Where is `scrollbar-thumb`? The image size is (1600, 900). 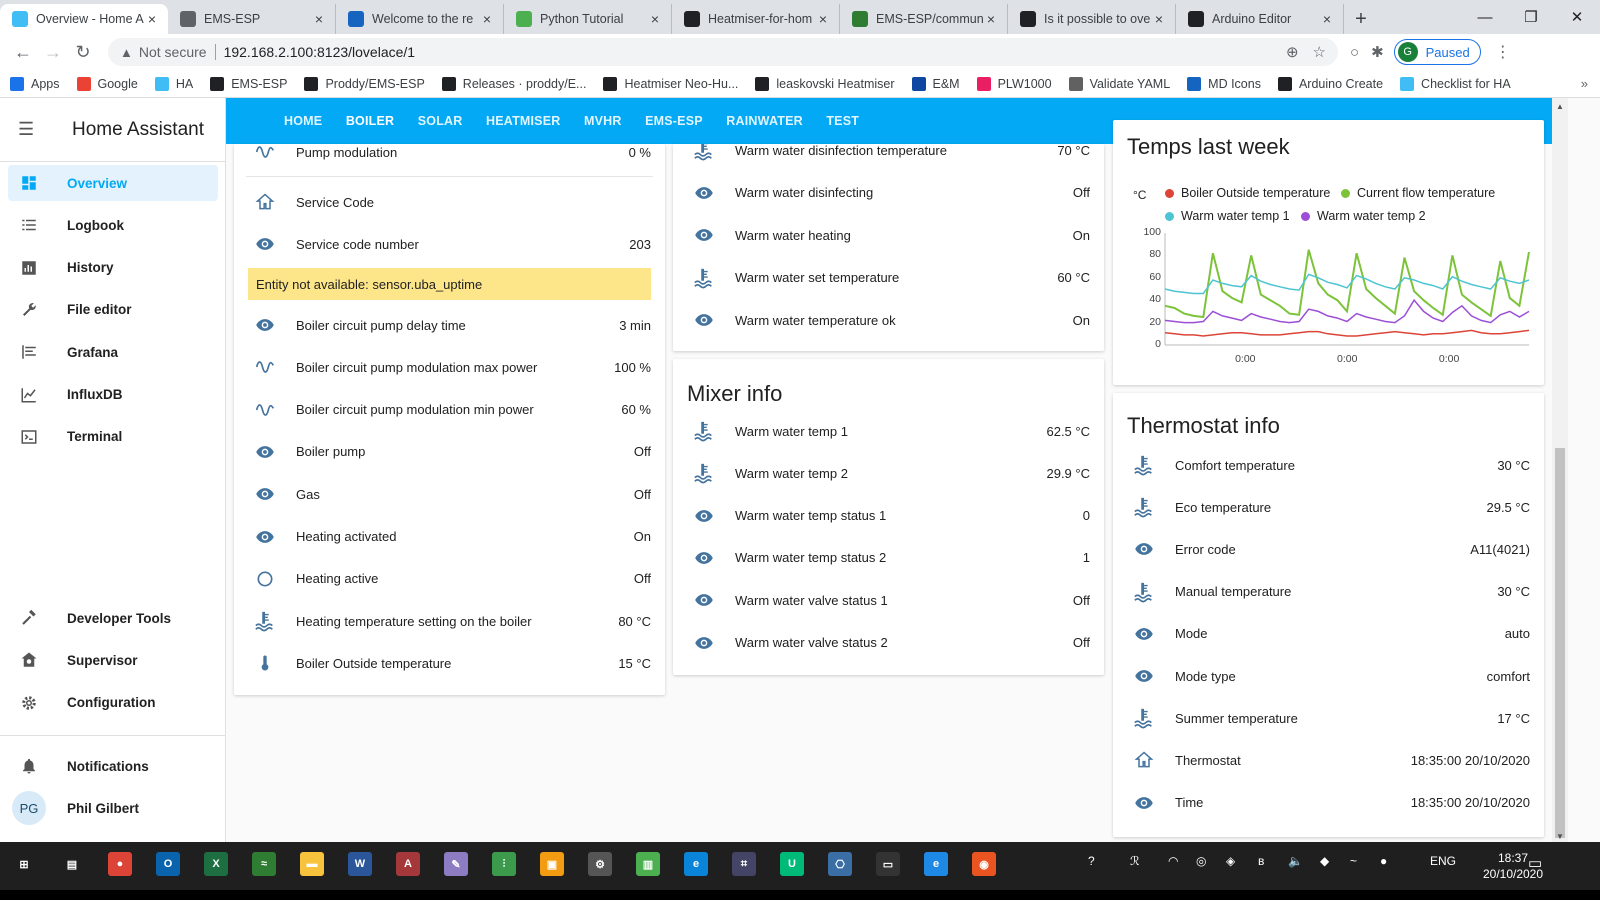
scrollbar-thumb is located at coordinates (1560, 643).